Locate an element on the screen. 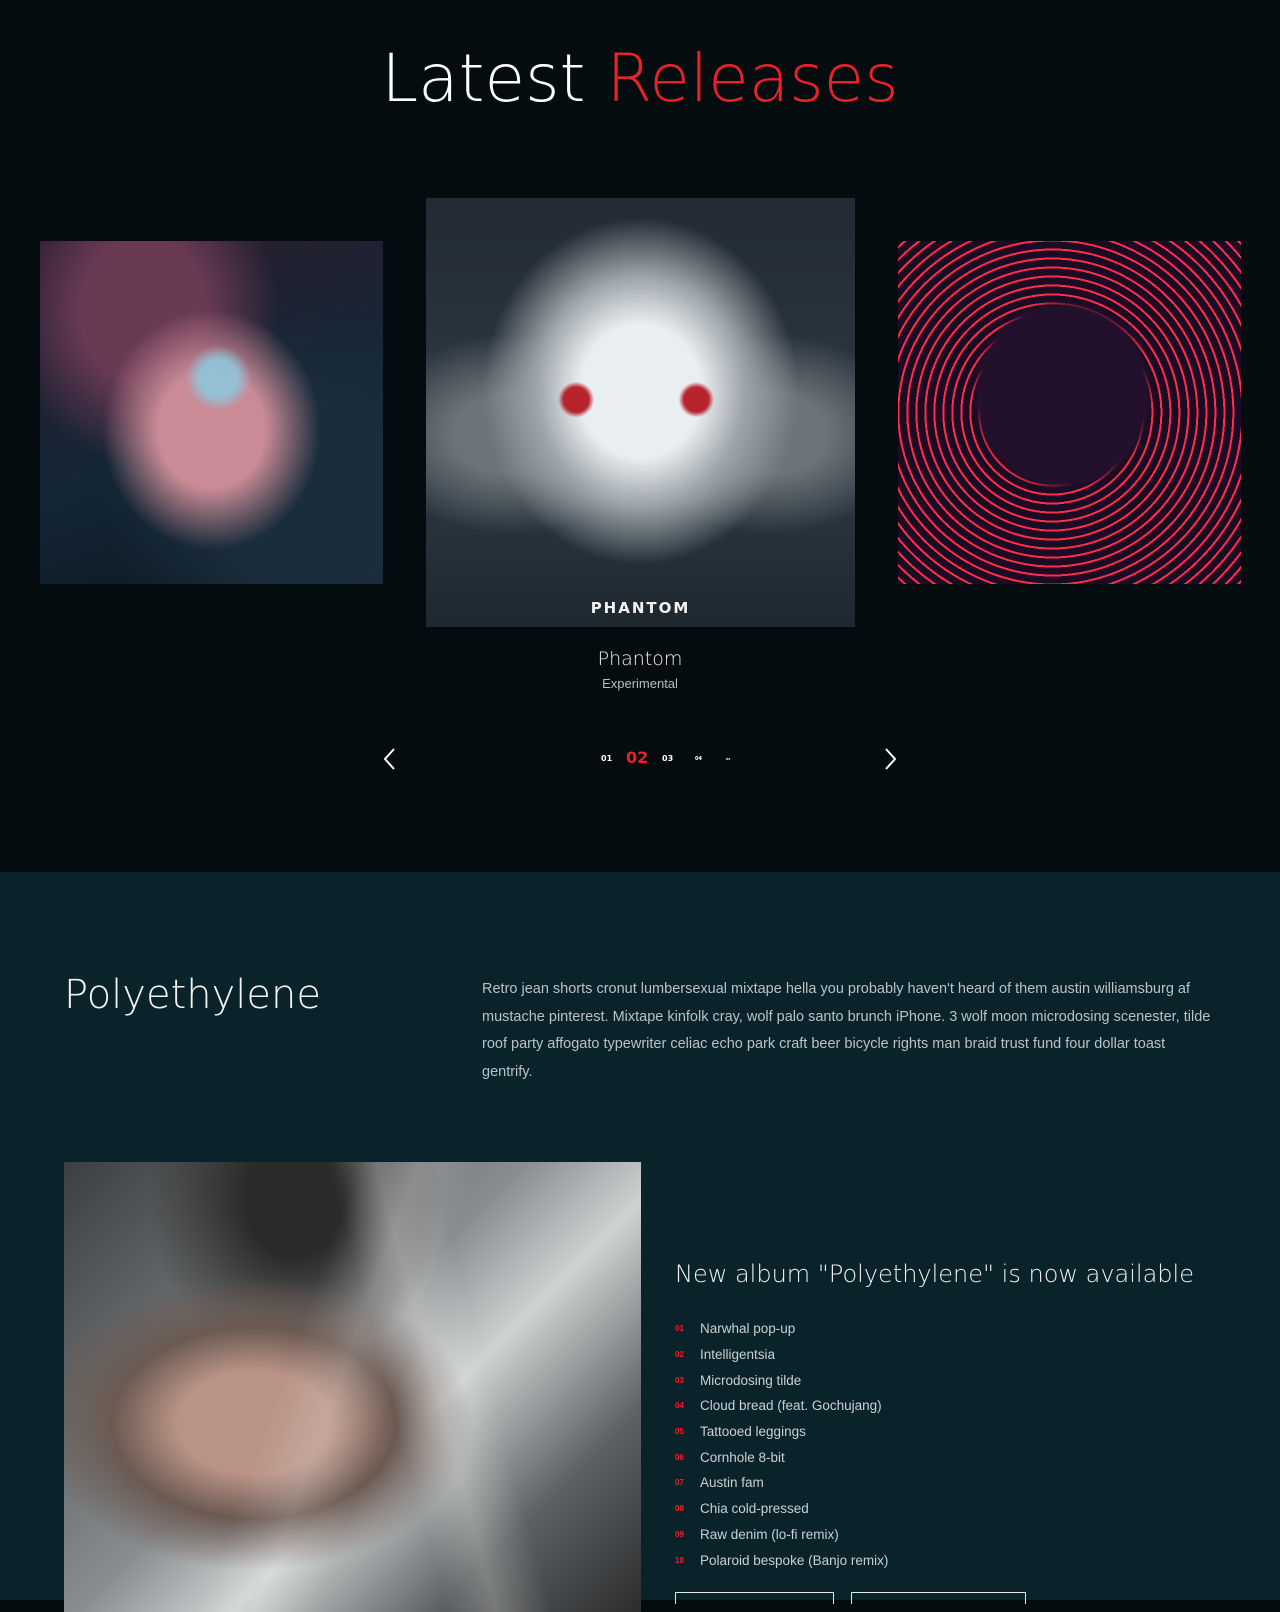 Image resolution: width=1280 pixels, height=1612 pixels. track-number: 04 is located at coordinates (679, 1406).